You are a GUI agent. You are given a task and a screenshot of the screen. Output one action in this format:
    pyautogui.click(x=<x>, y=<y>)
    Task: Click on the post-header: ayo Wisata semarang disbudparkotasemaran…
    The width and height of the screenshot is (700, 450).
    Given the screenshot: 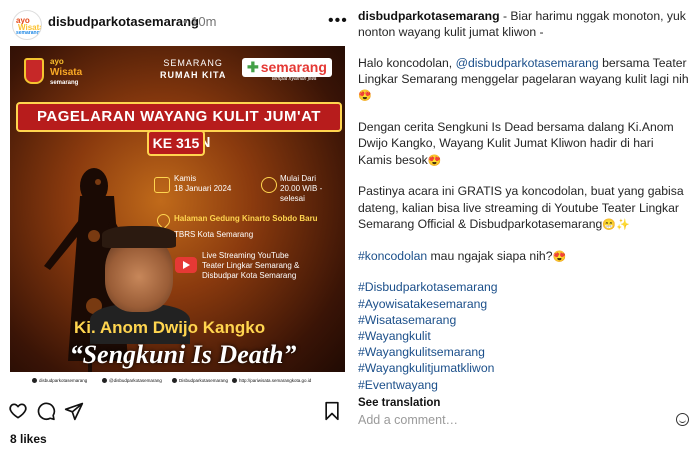 What is the action you would take?
    pyautogui.click(x=175, y=23)
    